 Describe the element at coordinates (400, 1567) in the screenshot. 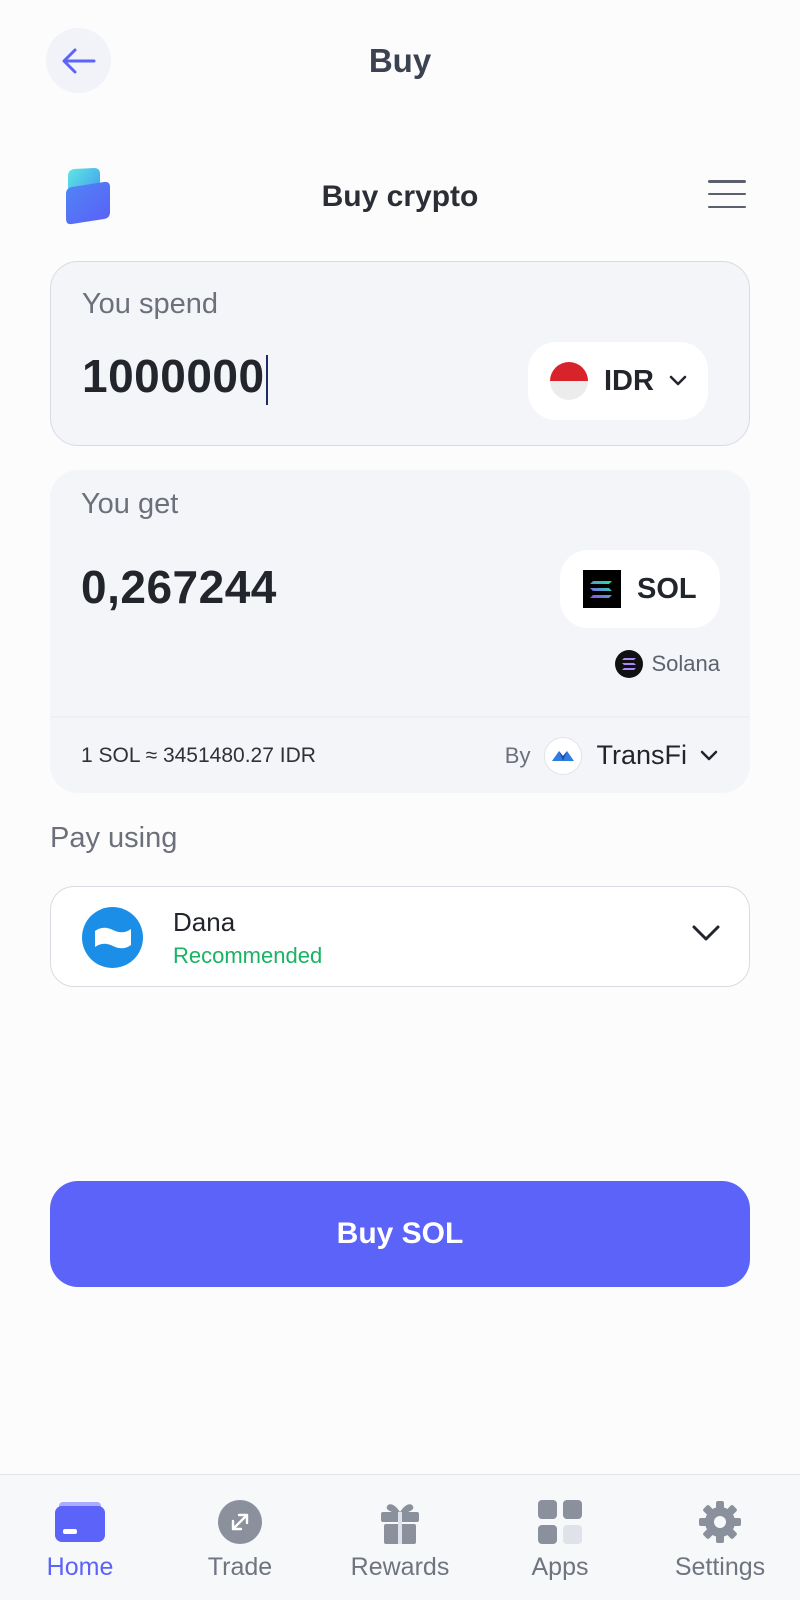

I see `nav-label: Rewards` at that location.